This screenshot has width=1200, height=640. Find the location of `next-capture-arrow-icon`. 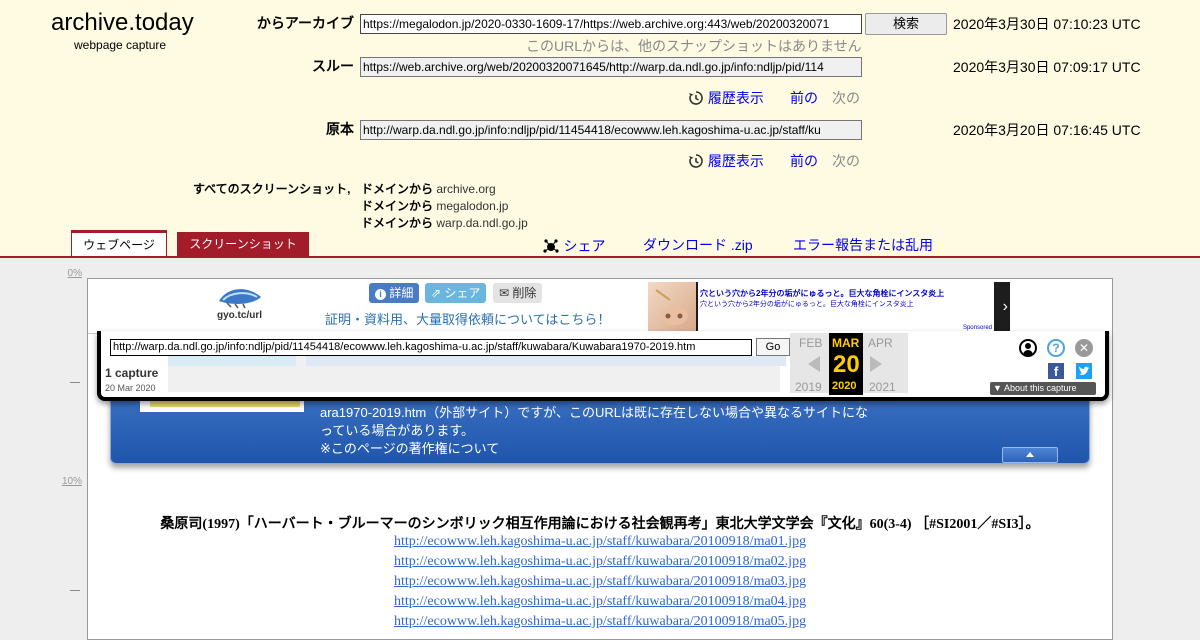

next-capture-arrow-icon is located at coordinates (876, 364).